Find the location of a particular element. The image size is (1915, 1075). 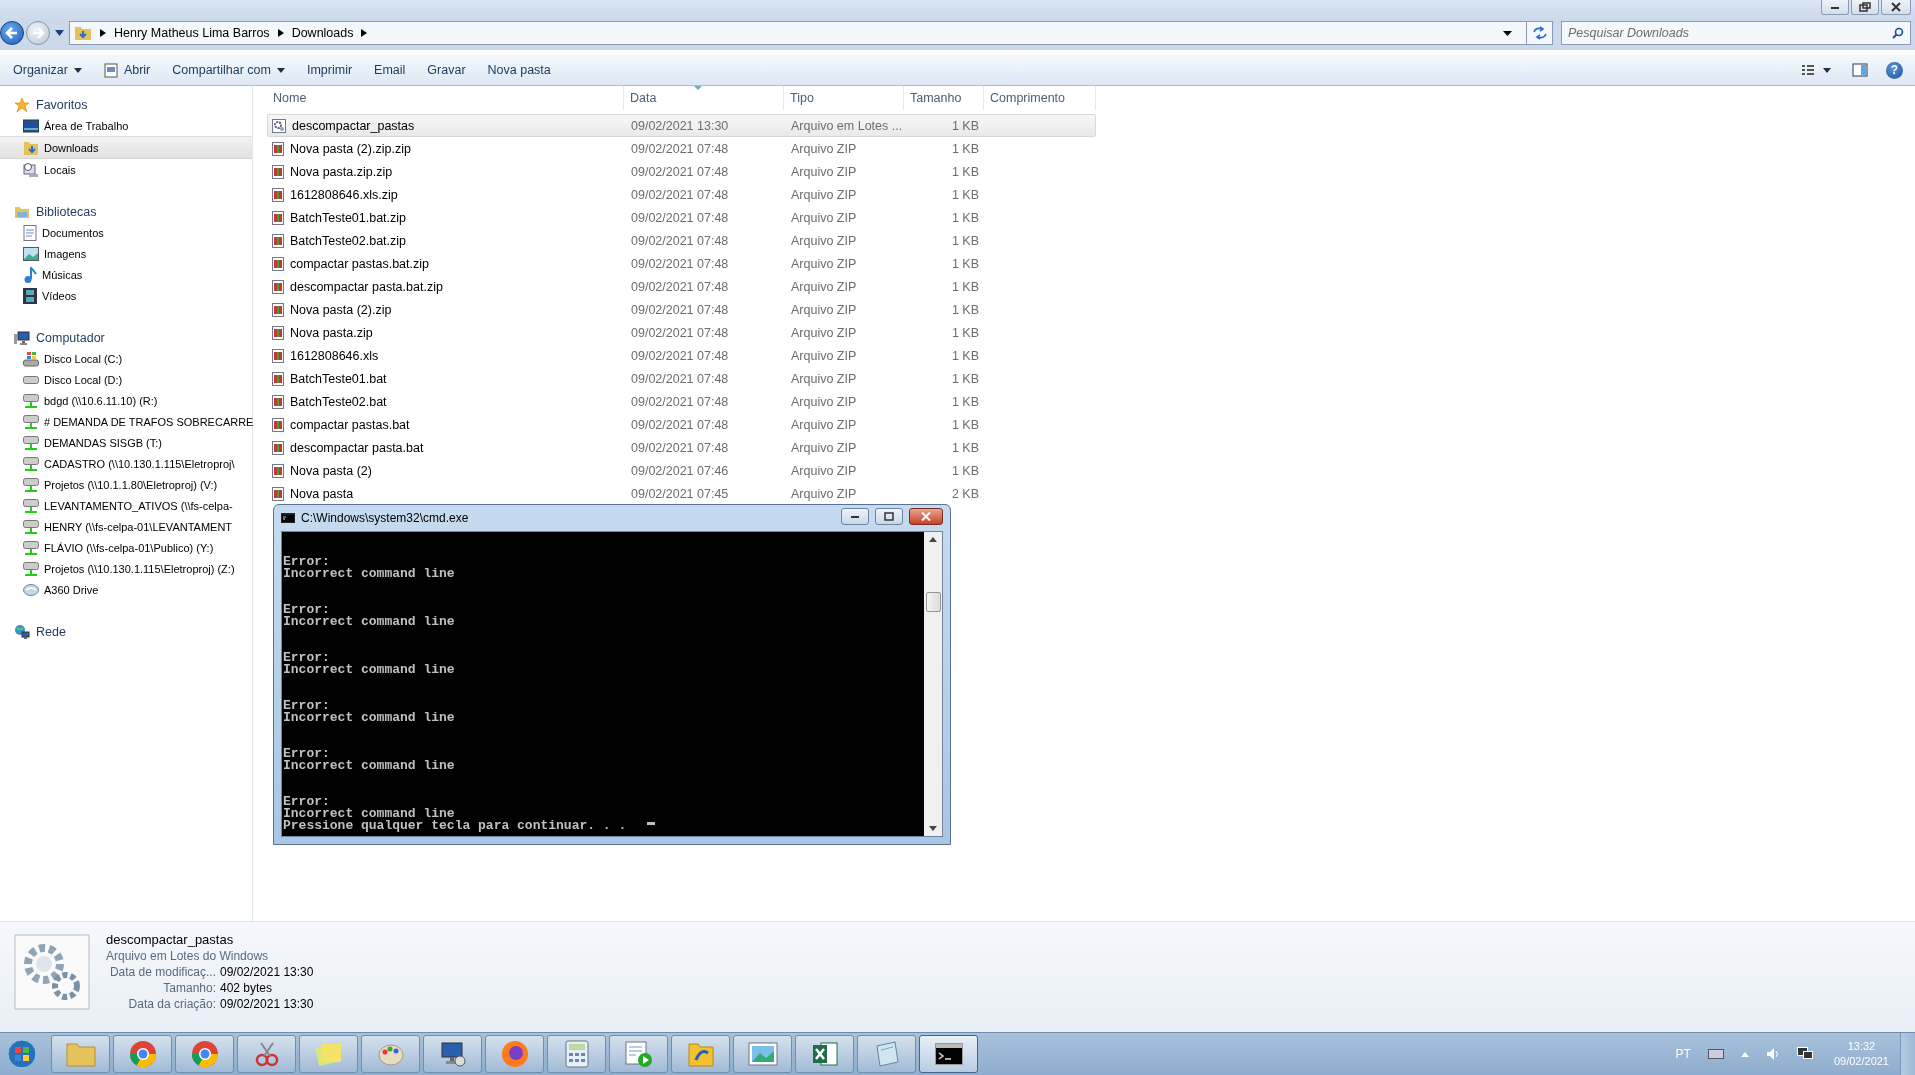

details-label: Data da criação: is located at coordinates (171, 1004).